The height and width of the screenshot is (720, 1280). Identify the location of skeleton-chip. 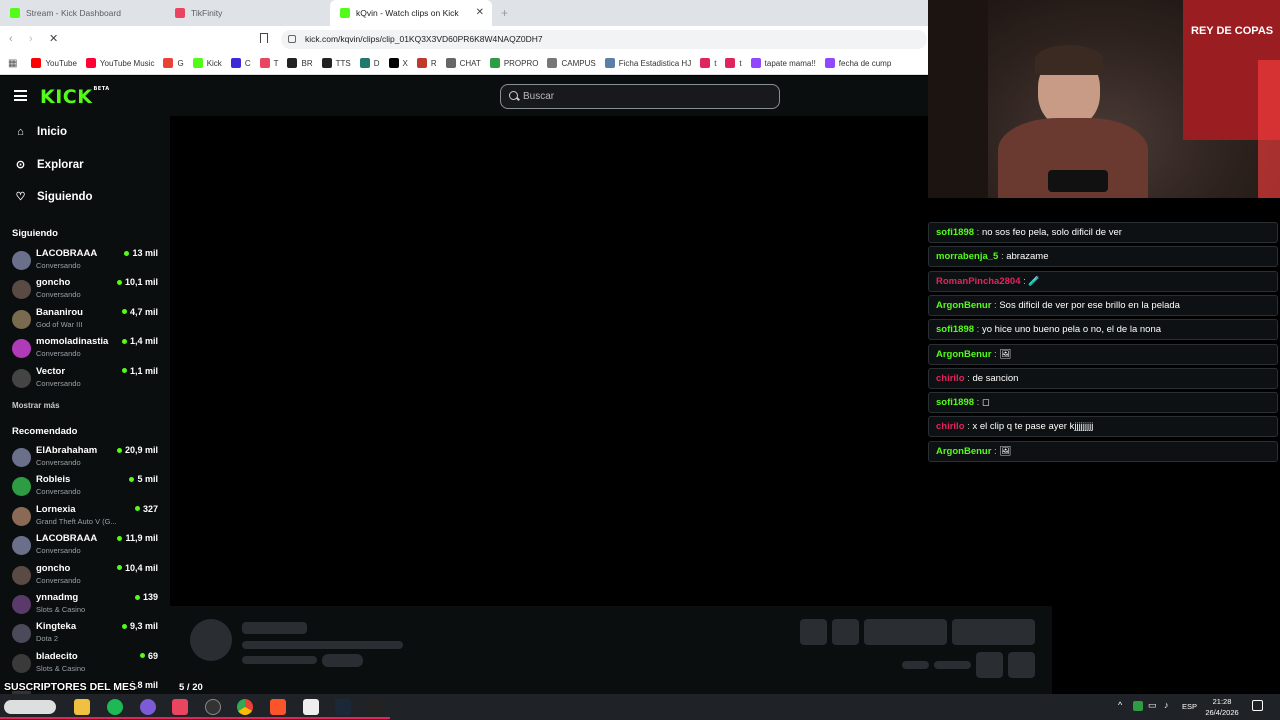
(342, 660).